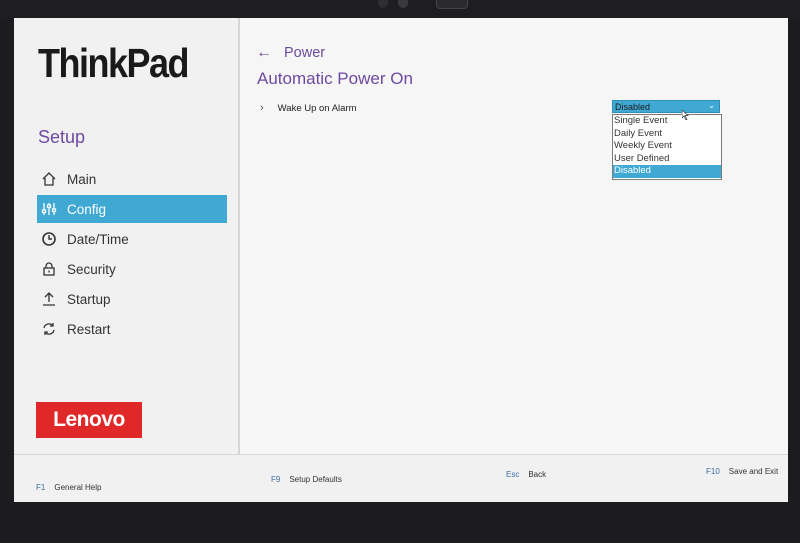  I want to click on sidebar-item-label: Restart, so click(89, 329).